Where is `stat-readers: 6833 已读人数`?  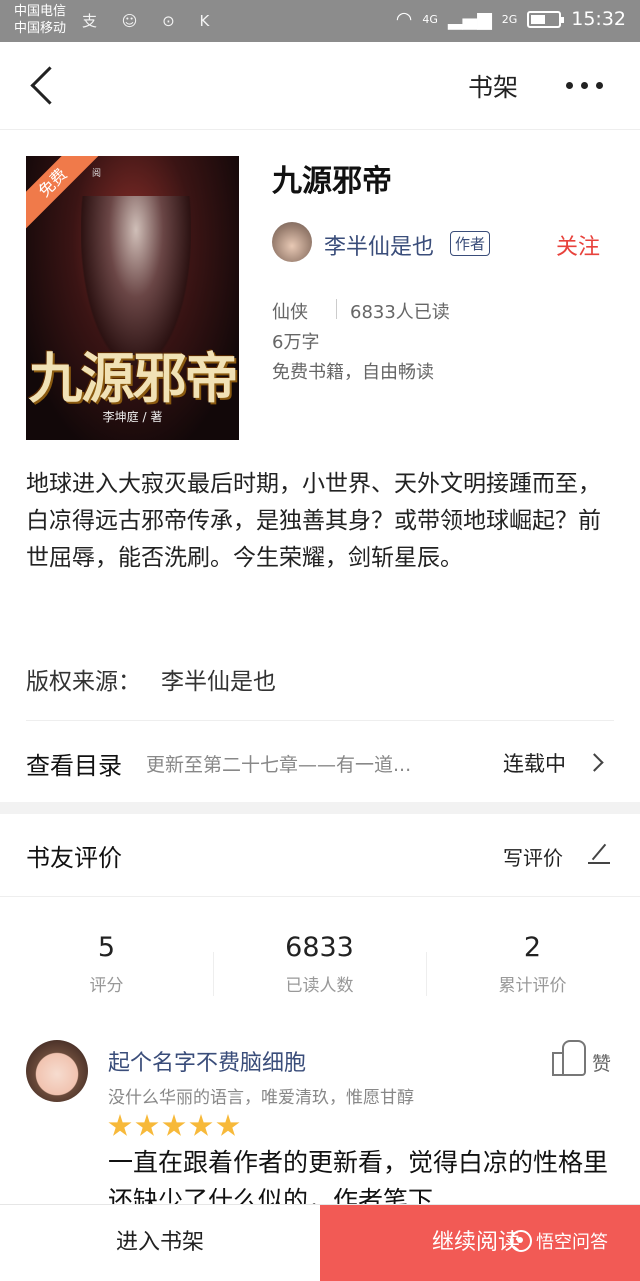 stat-readers: 6833 已读人数 is located at coordinates (319, 964).